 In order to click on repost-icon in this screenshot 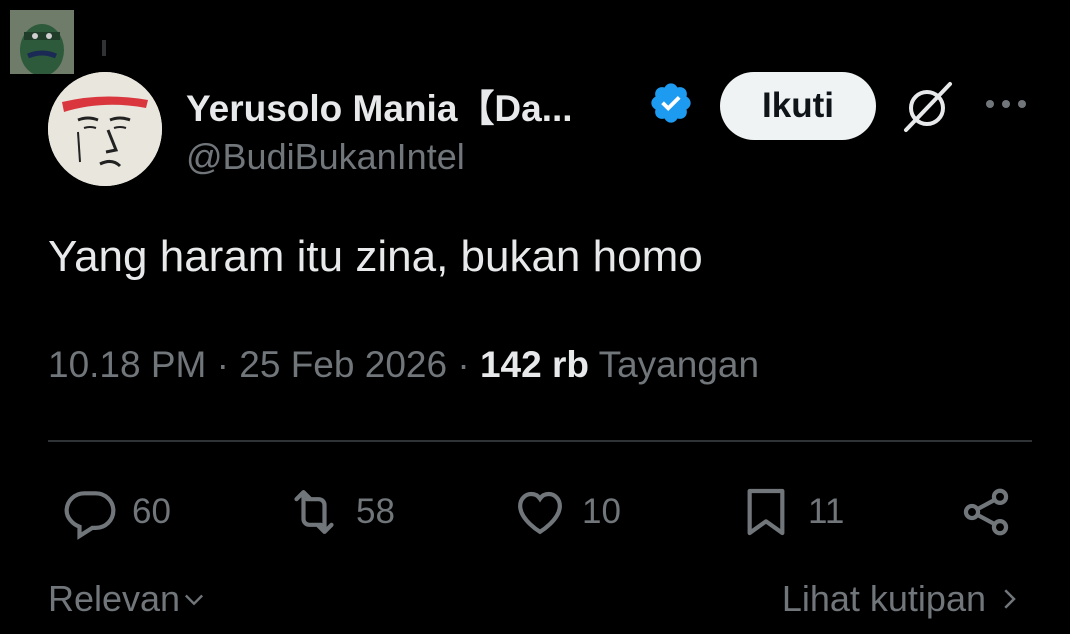, I will do `click(314, 512)`.